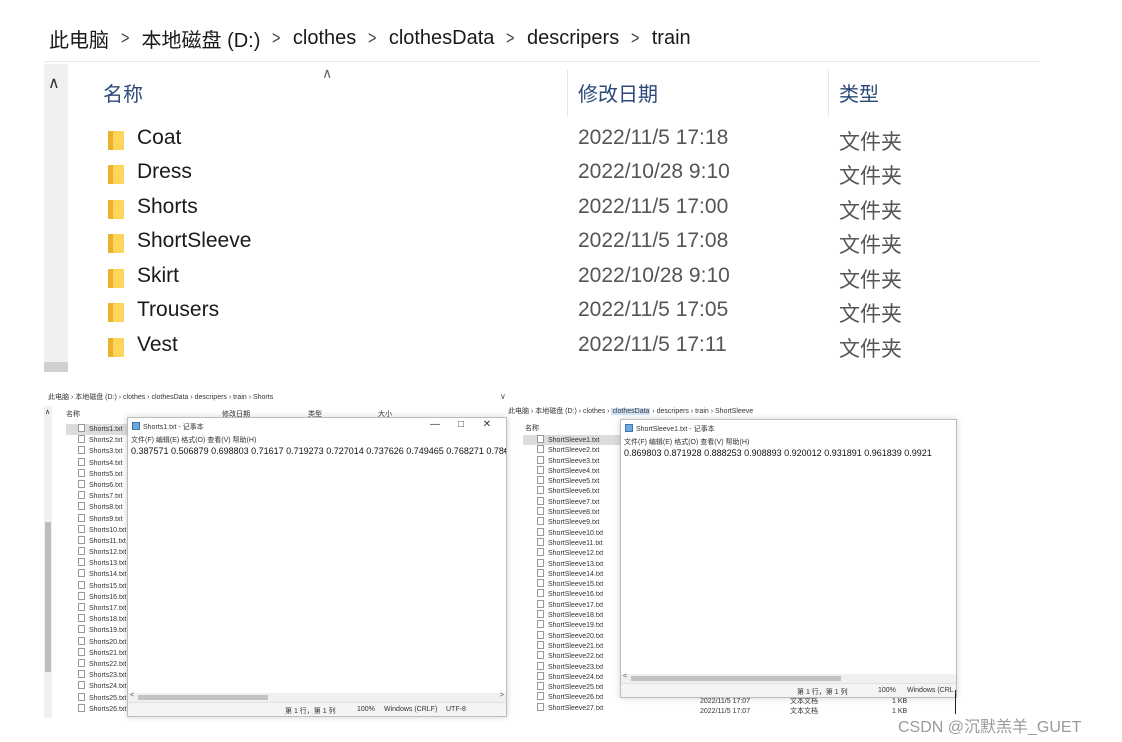 The image size is (1122, 742). What do you see at coordinates (550, 347) in the screenshot?
I see `folder-row-vest: Vest 2022/11/5 17:11 文件夹` at bounding box center [550, 347].